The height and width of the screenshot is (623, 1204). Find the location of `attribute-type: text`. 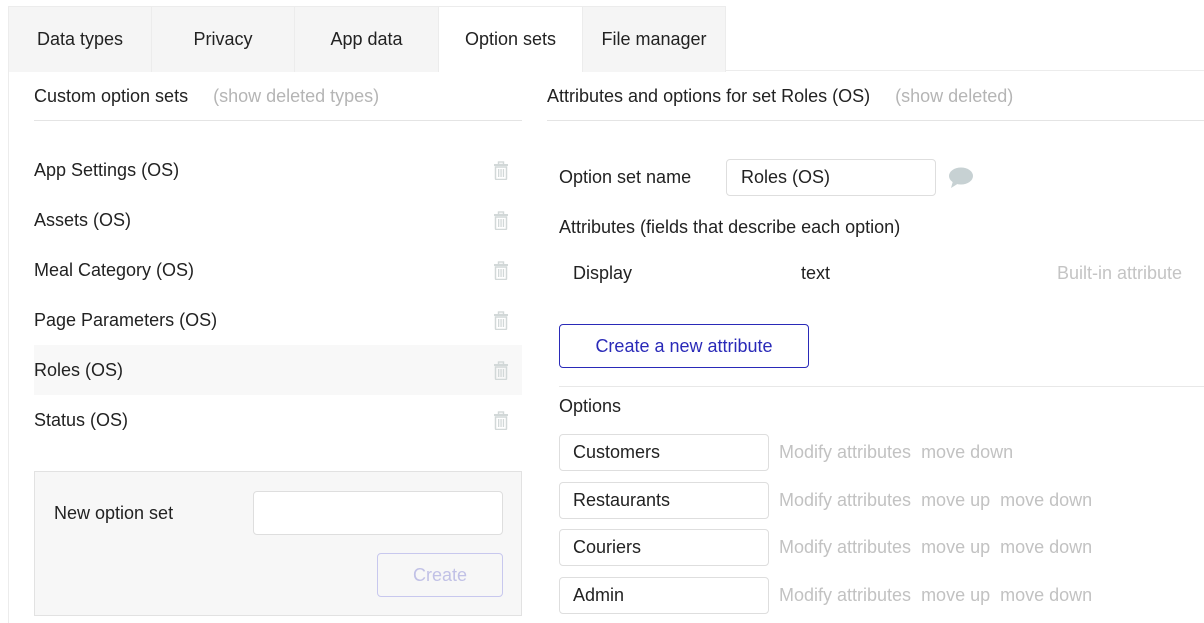

attribute-type: text is located at coordinates (816, 273).